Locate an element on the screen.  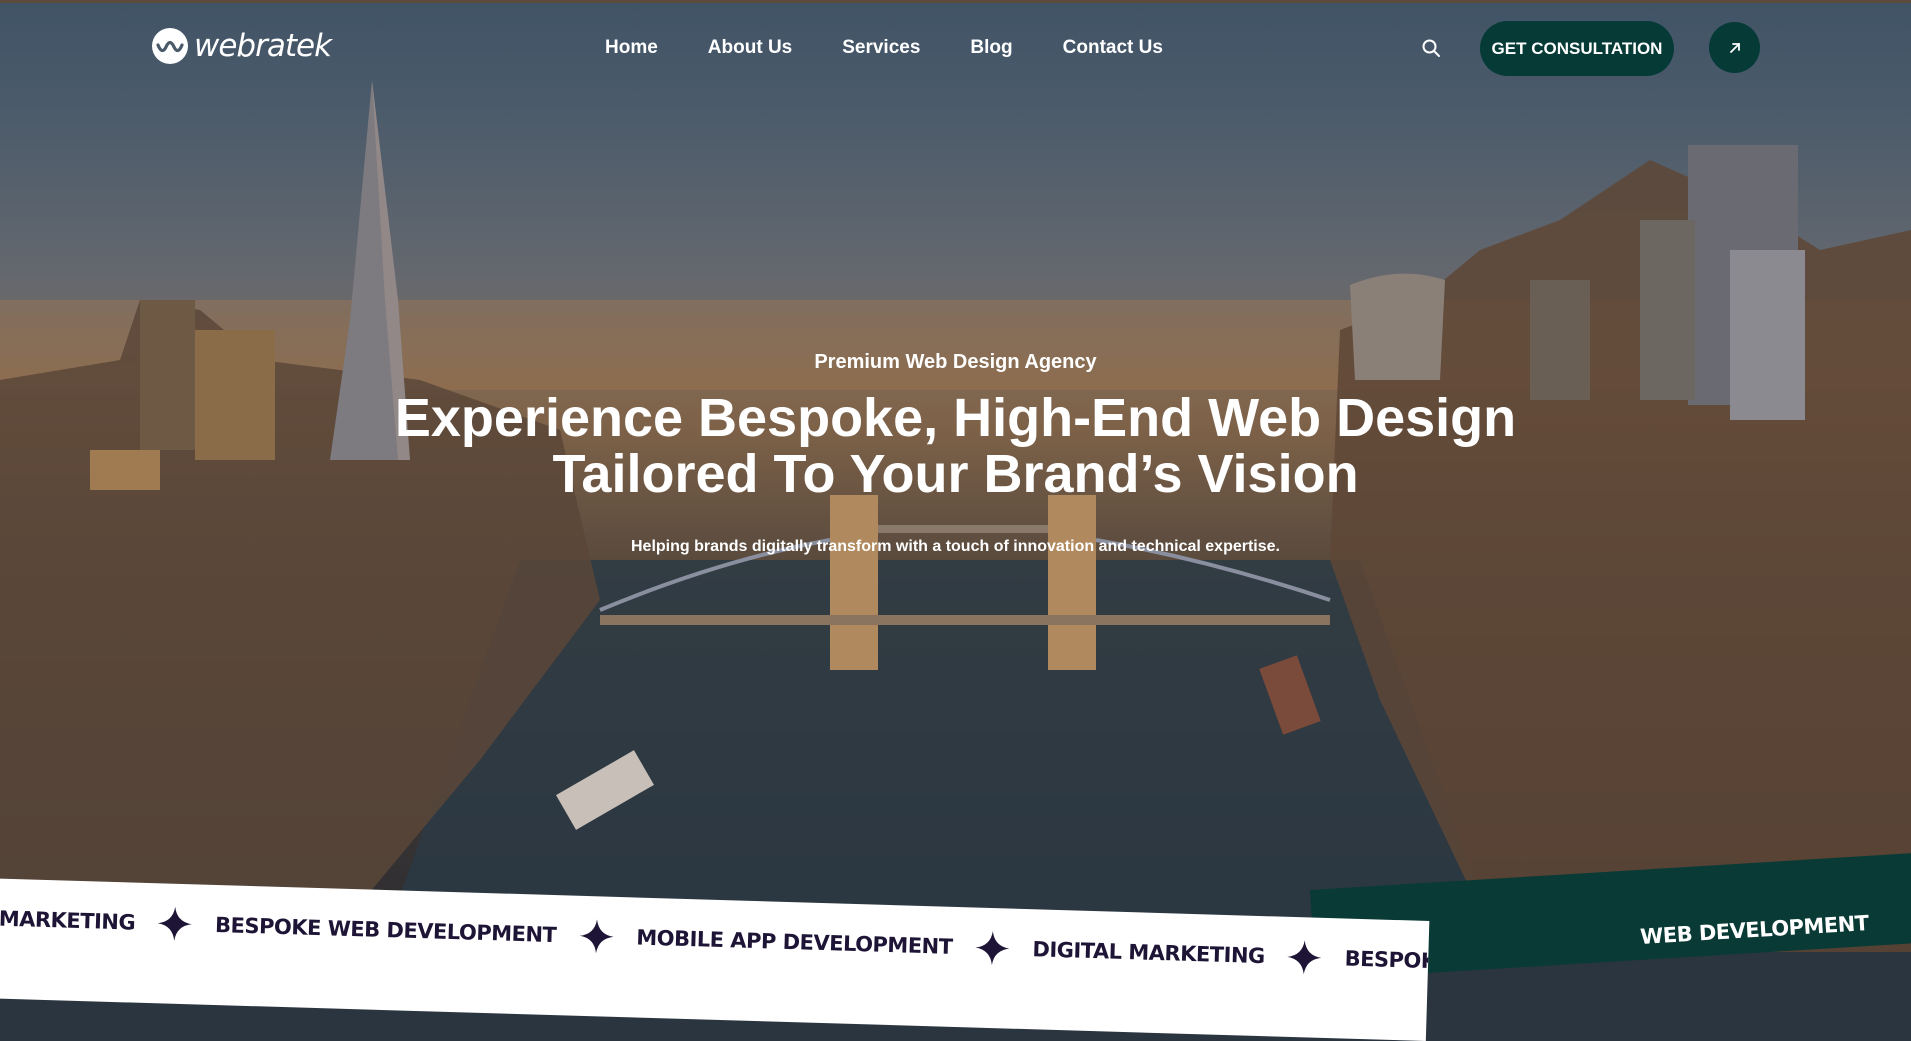
hero-headline-line-2: Tailored To Your Brand’s Vision is located at coordinates (955, 474).